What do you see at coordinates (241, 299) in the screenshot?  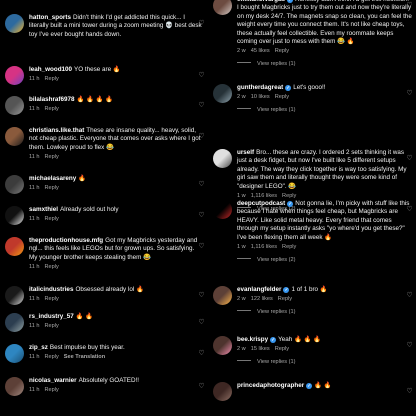 I see `comment-age: 2 w` at bounding box center [241, 299].